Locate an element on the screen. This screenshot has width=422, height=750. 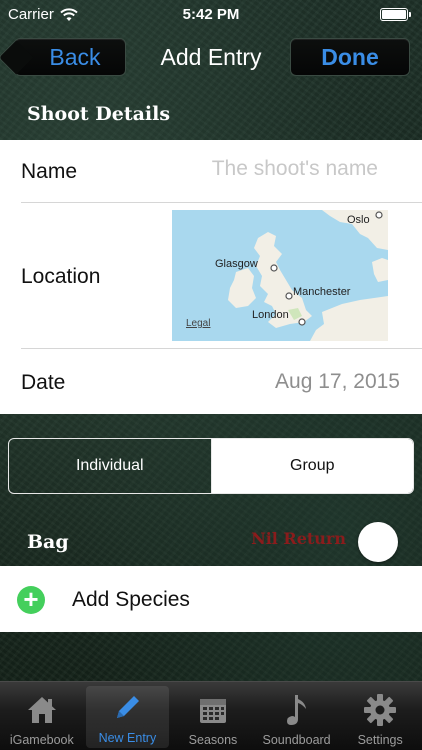
tab-seasons: Seasons is located at coordinates (213, 716).